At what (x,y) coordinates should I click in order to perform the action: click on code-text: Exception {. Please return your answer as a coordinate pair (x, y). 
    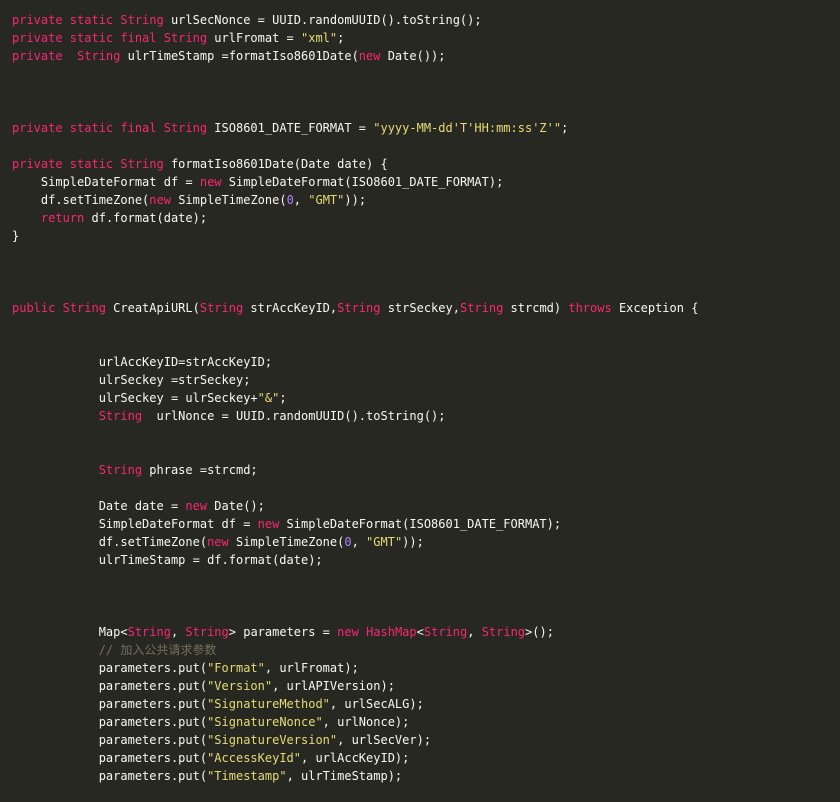
    Looking at the image, I should click on (655, 308).